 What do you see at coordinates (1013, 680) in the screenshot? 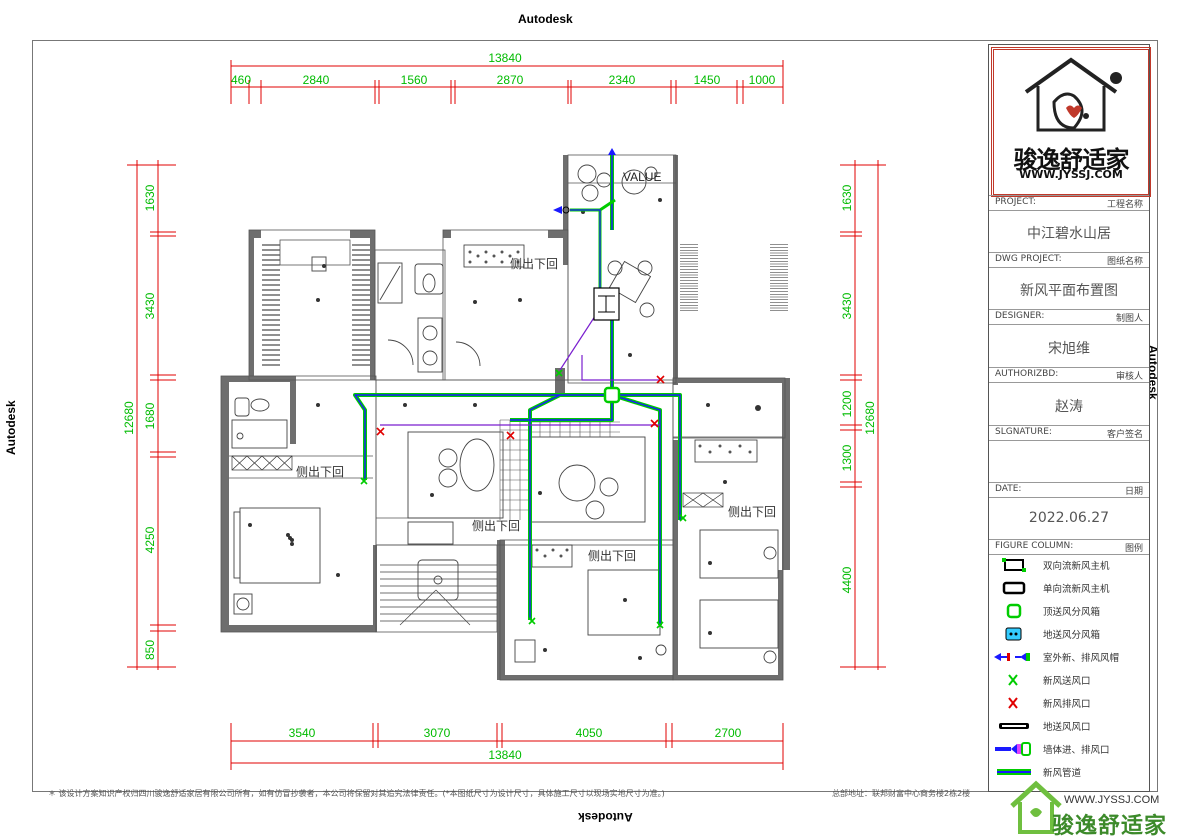
I see `supply-outlet-icon` at bounding box center [1013, 680].